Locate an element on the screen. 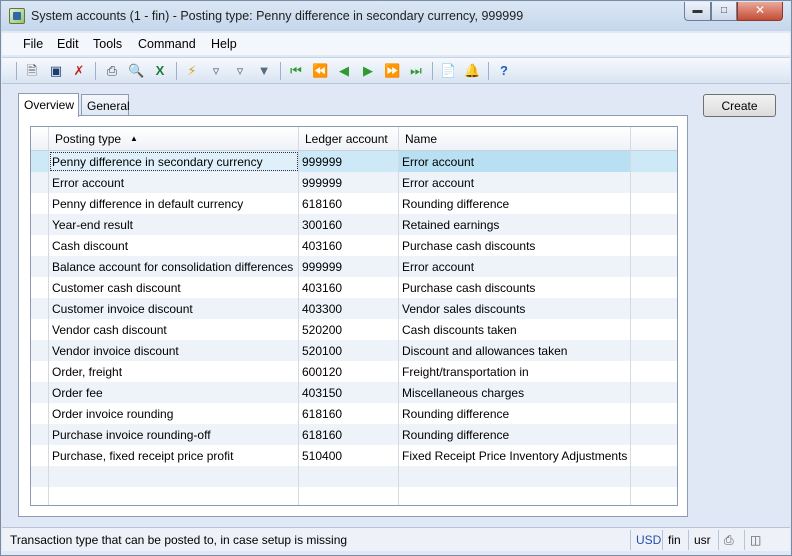  posting-type-cell: Cash discount is located at coordinates (174, 245).